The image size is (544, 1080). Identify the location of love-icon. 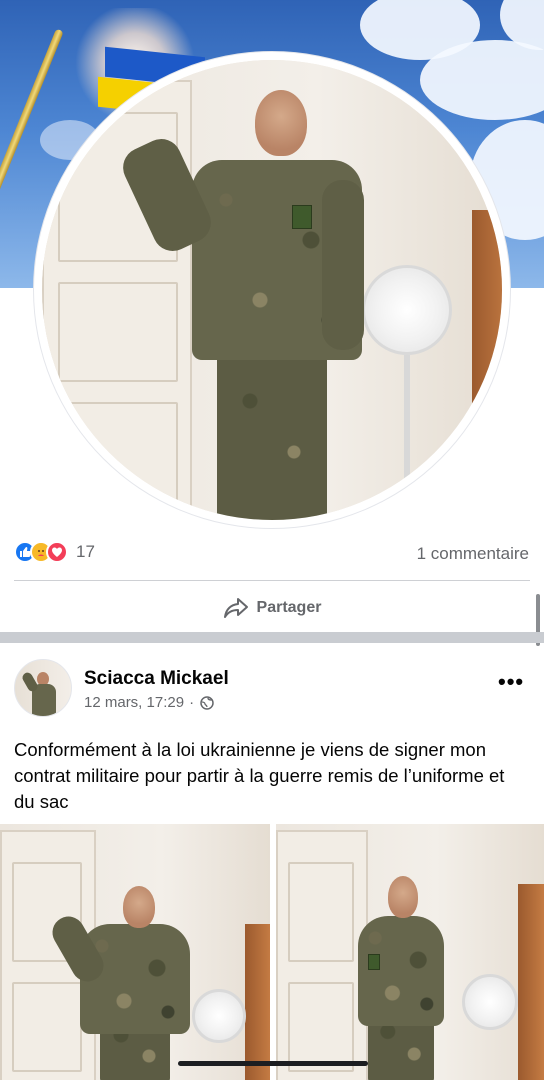
(57, 552).